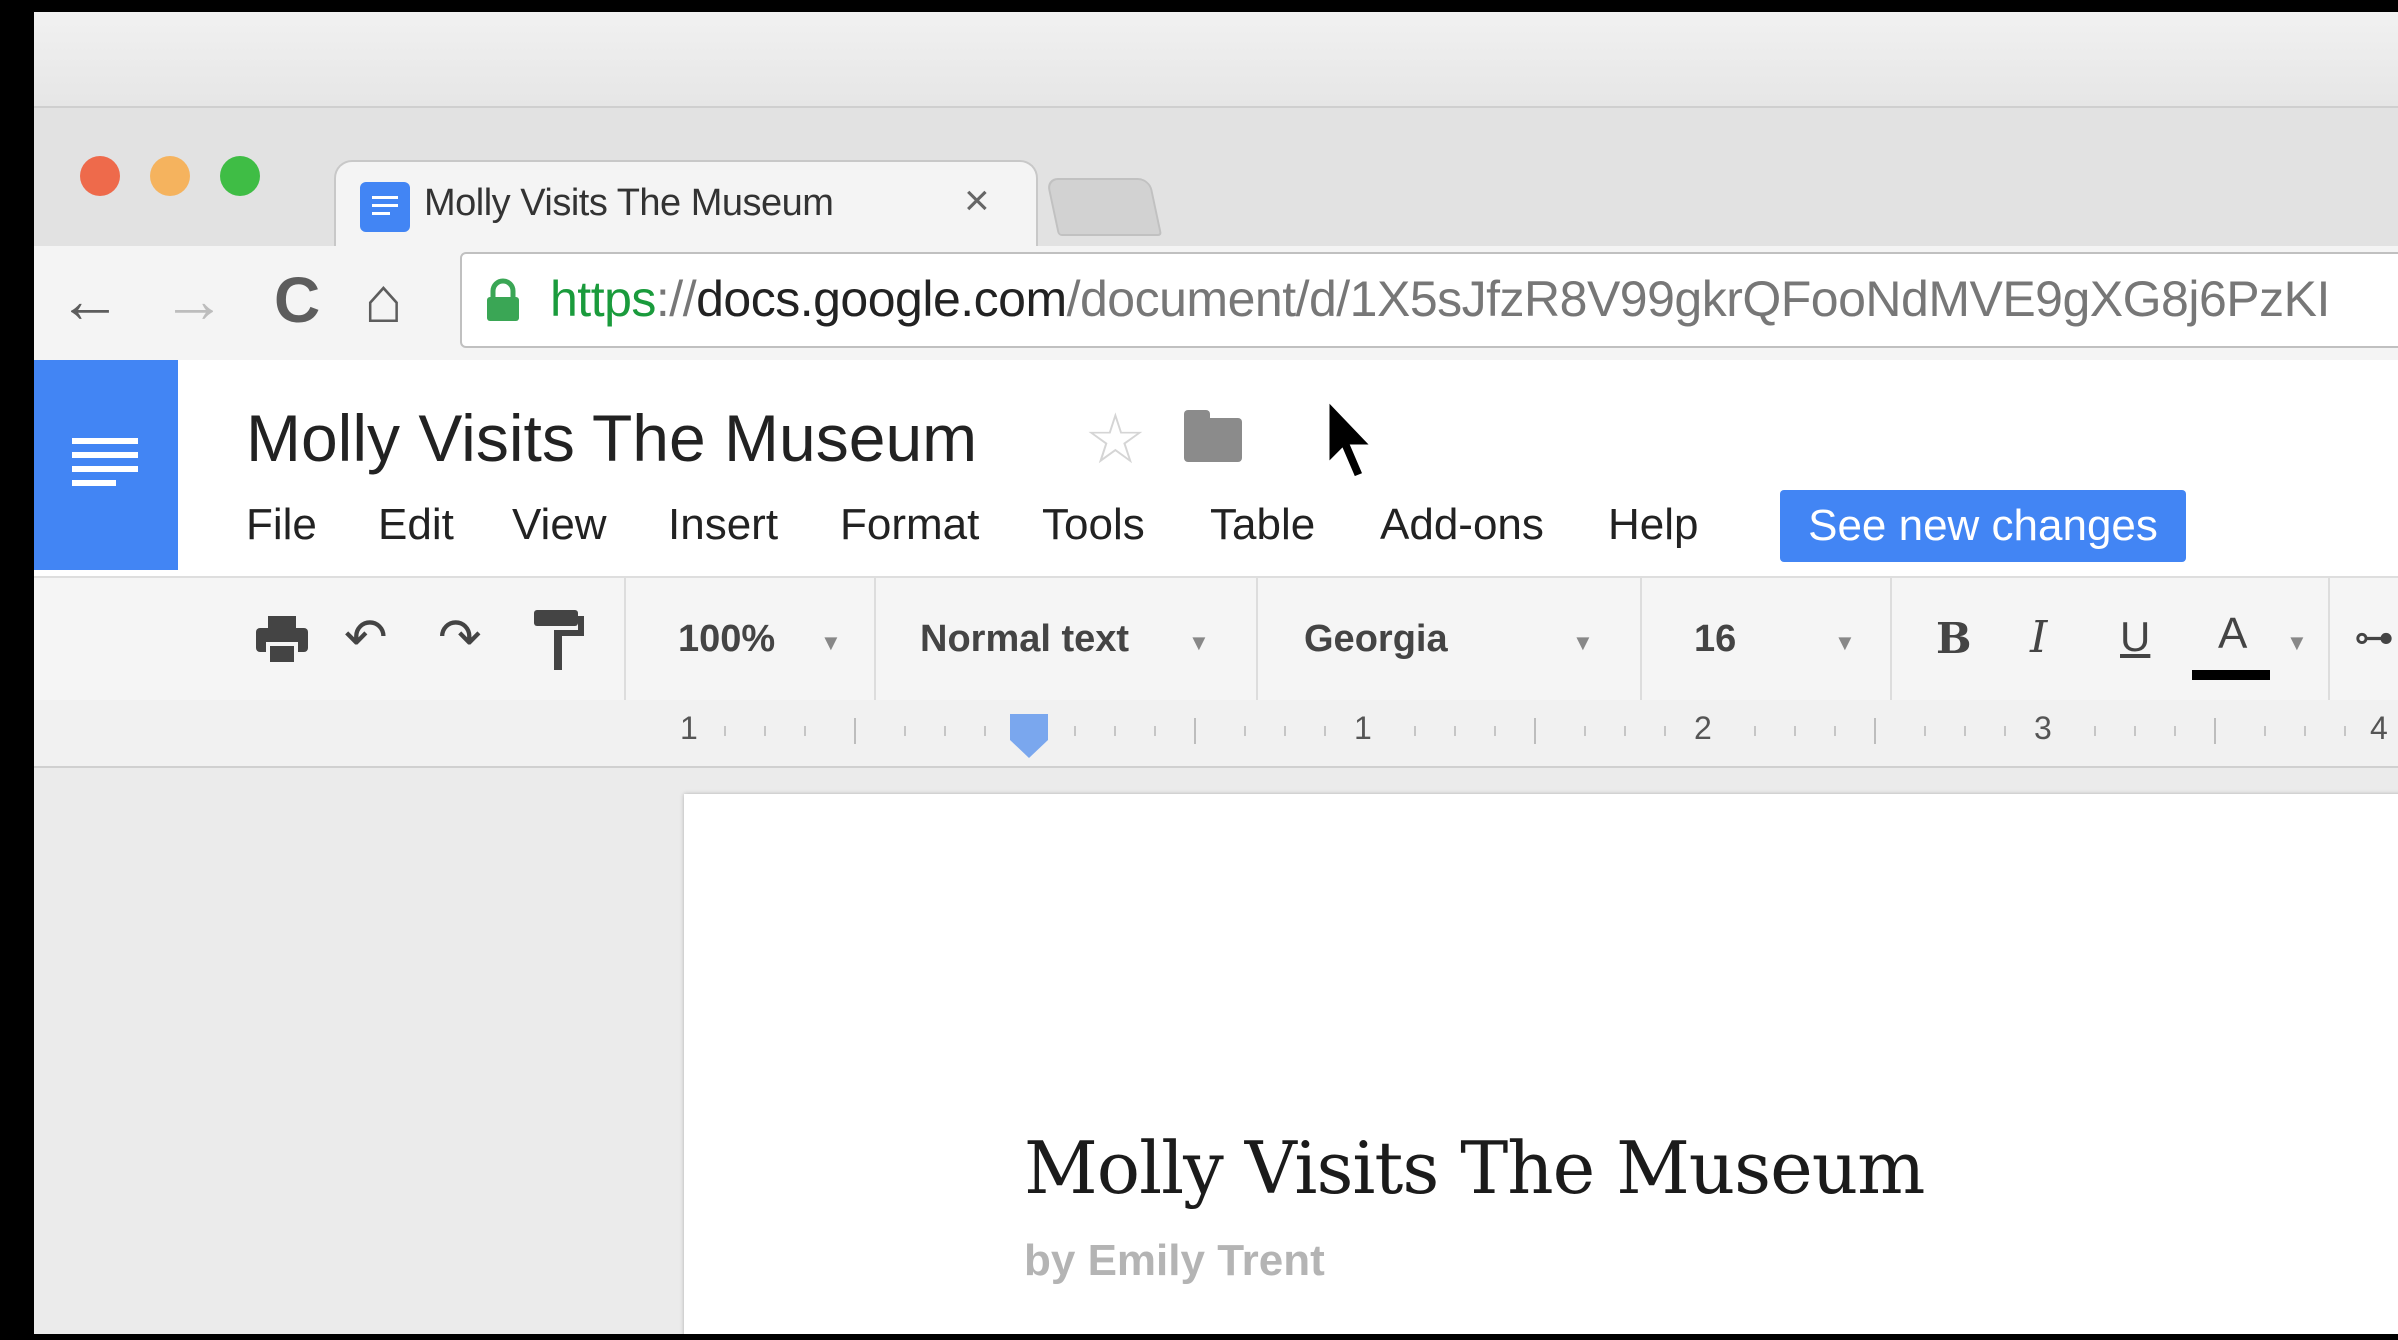  What do you see at coordinates (460, 638) in the screenshot?
I see `redo-icon: ↷` at bounding box center [460, 638].